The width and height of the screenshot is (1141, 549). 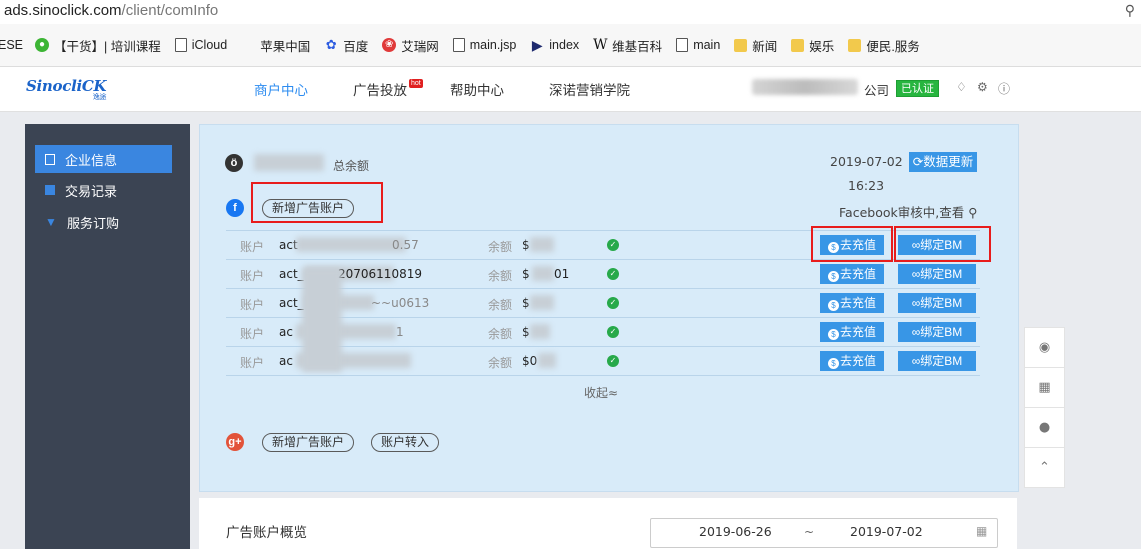 I want to click on building-icon, so click(x=50, y=159).